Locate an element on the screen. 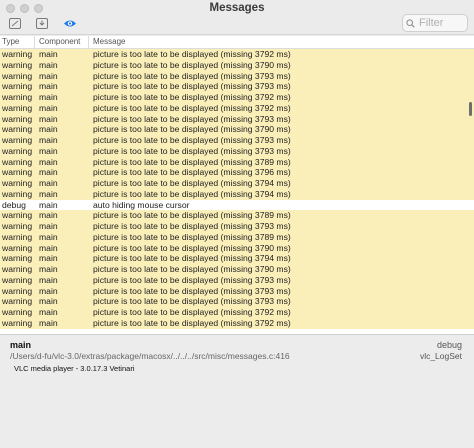 Image resolution: width=474 pixels, height=448 pixels. vertical-scrollbar is located at coordinates (470, 109).